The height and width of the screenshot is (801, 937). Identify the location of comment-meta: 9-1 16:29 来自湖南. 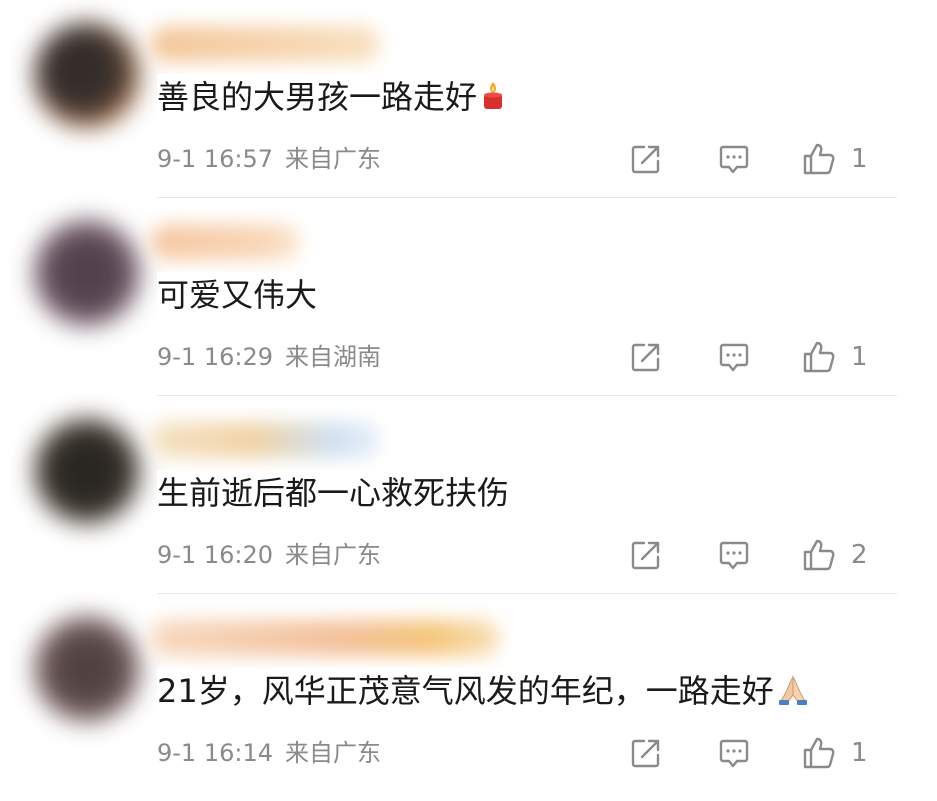
(269, 357).